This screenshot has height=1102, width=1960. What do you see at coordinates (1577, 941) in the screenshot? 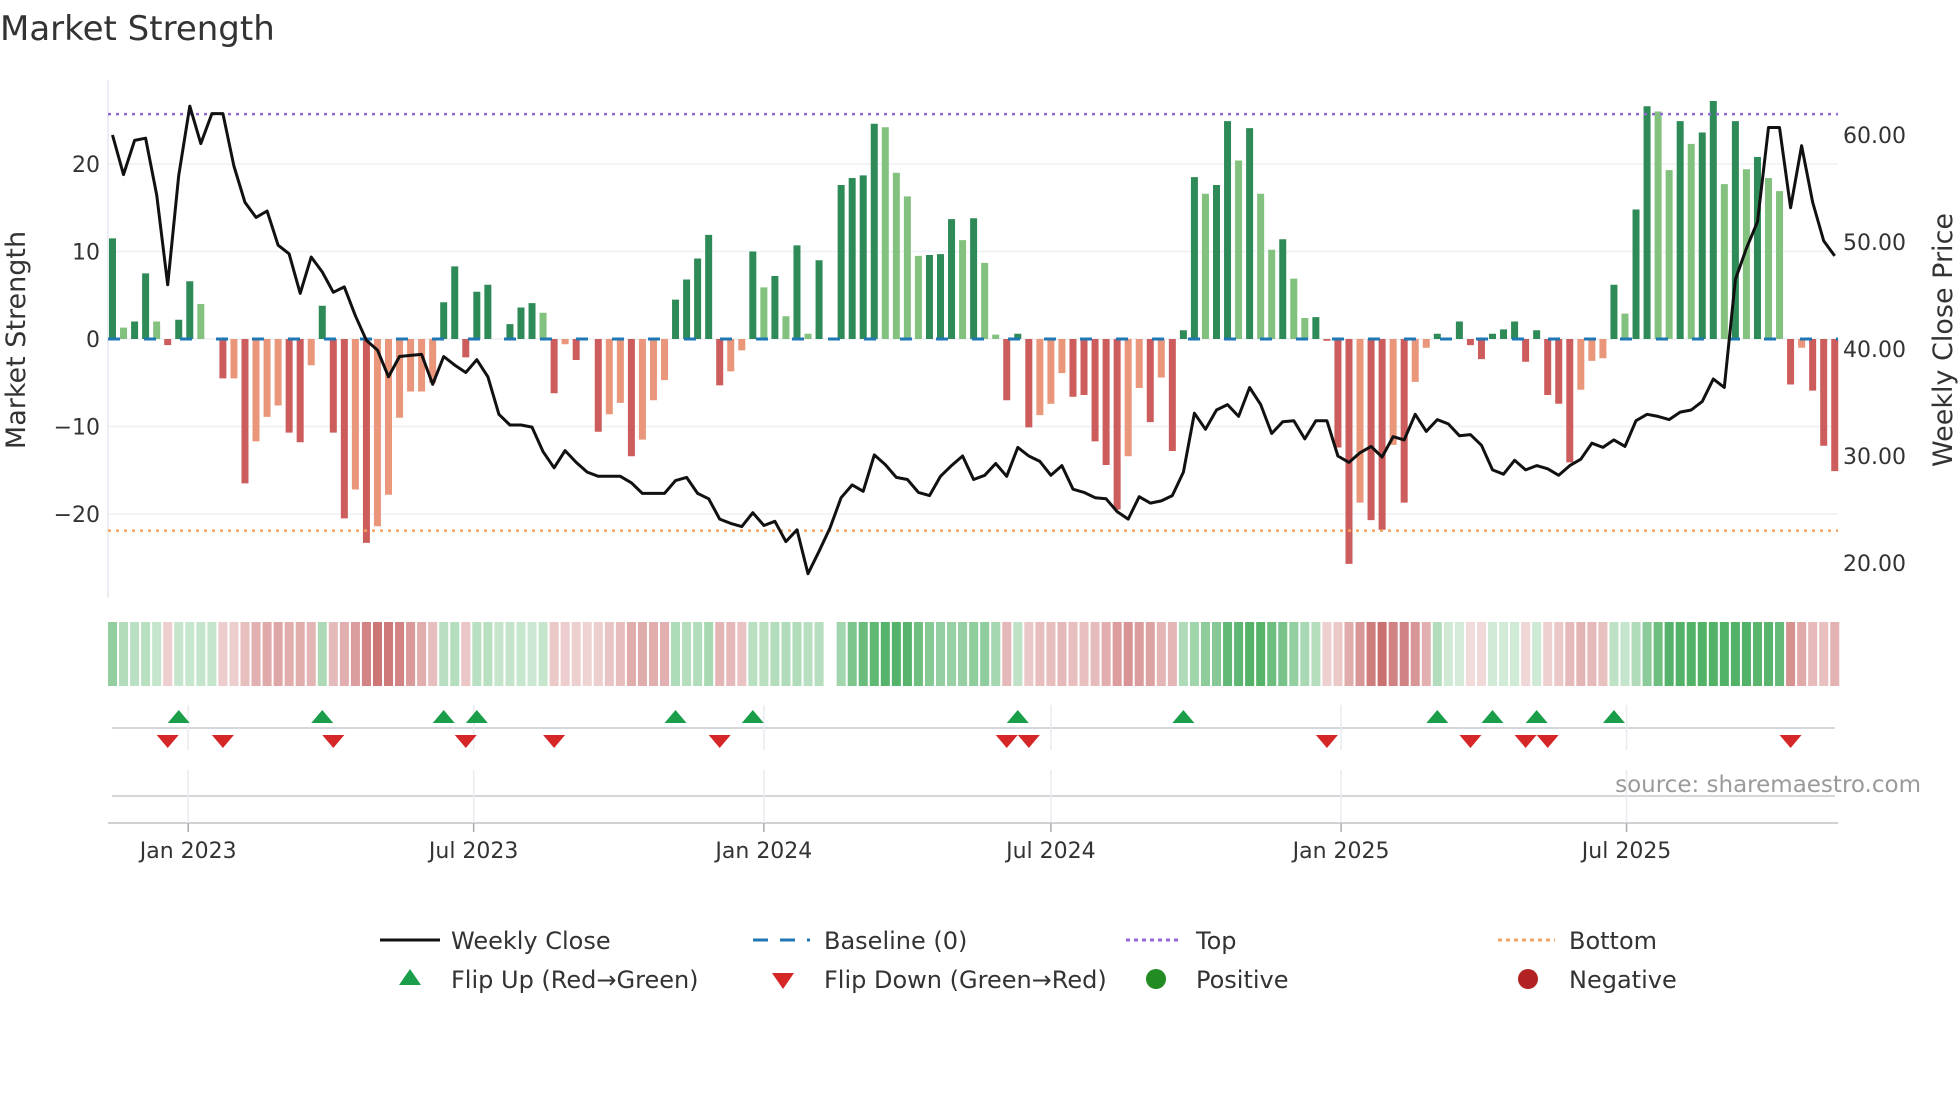
I see `legend-item-bottom: Bottom` at bounding box center [1577, 941].